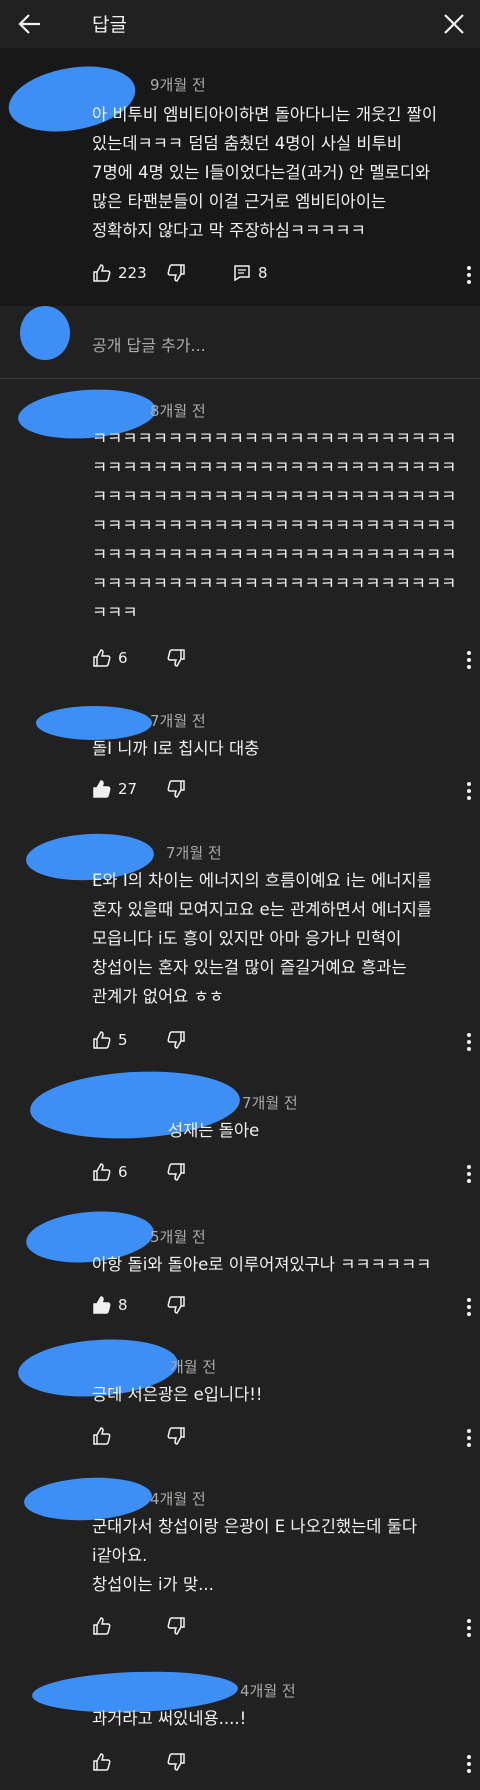 The height and width of the screenshot is (1790, 480). I want to click on reply-icon, so click(242, 273).